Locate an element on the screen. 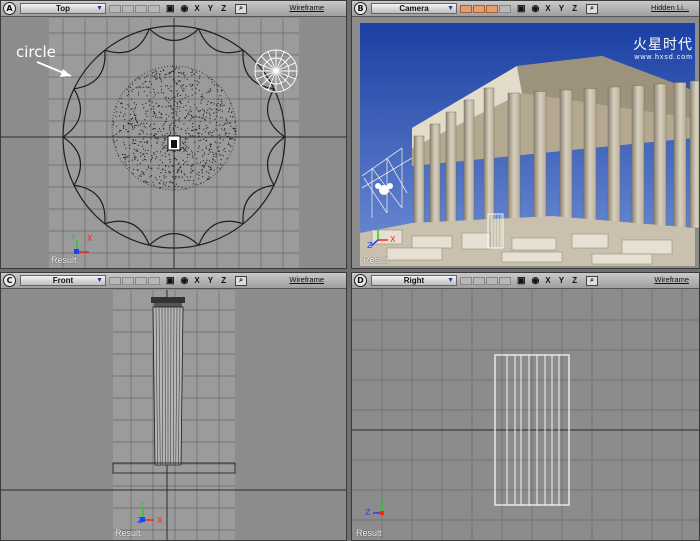  viewport-letter-badge: B is located at coordinates (360, 8).